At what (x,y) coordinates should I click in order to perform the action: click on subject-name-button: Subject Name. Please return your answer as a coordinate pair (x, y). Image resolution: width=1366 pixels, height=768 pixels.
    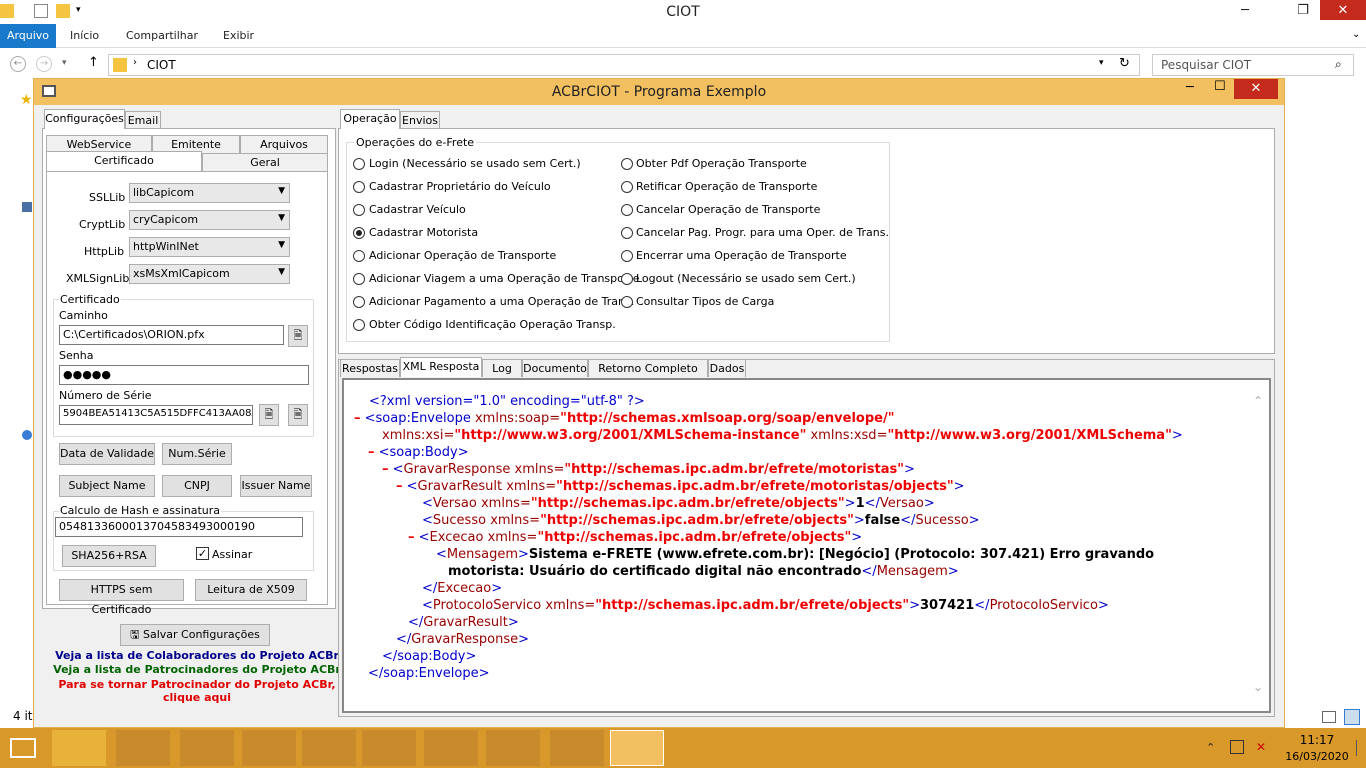
    Looking at the image, I should click on (107, 486).